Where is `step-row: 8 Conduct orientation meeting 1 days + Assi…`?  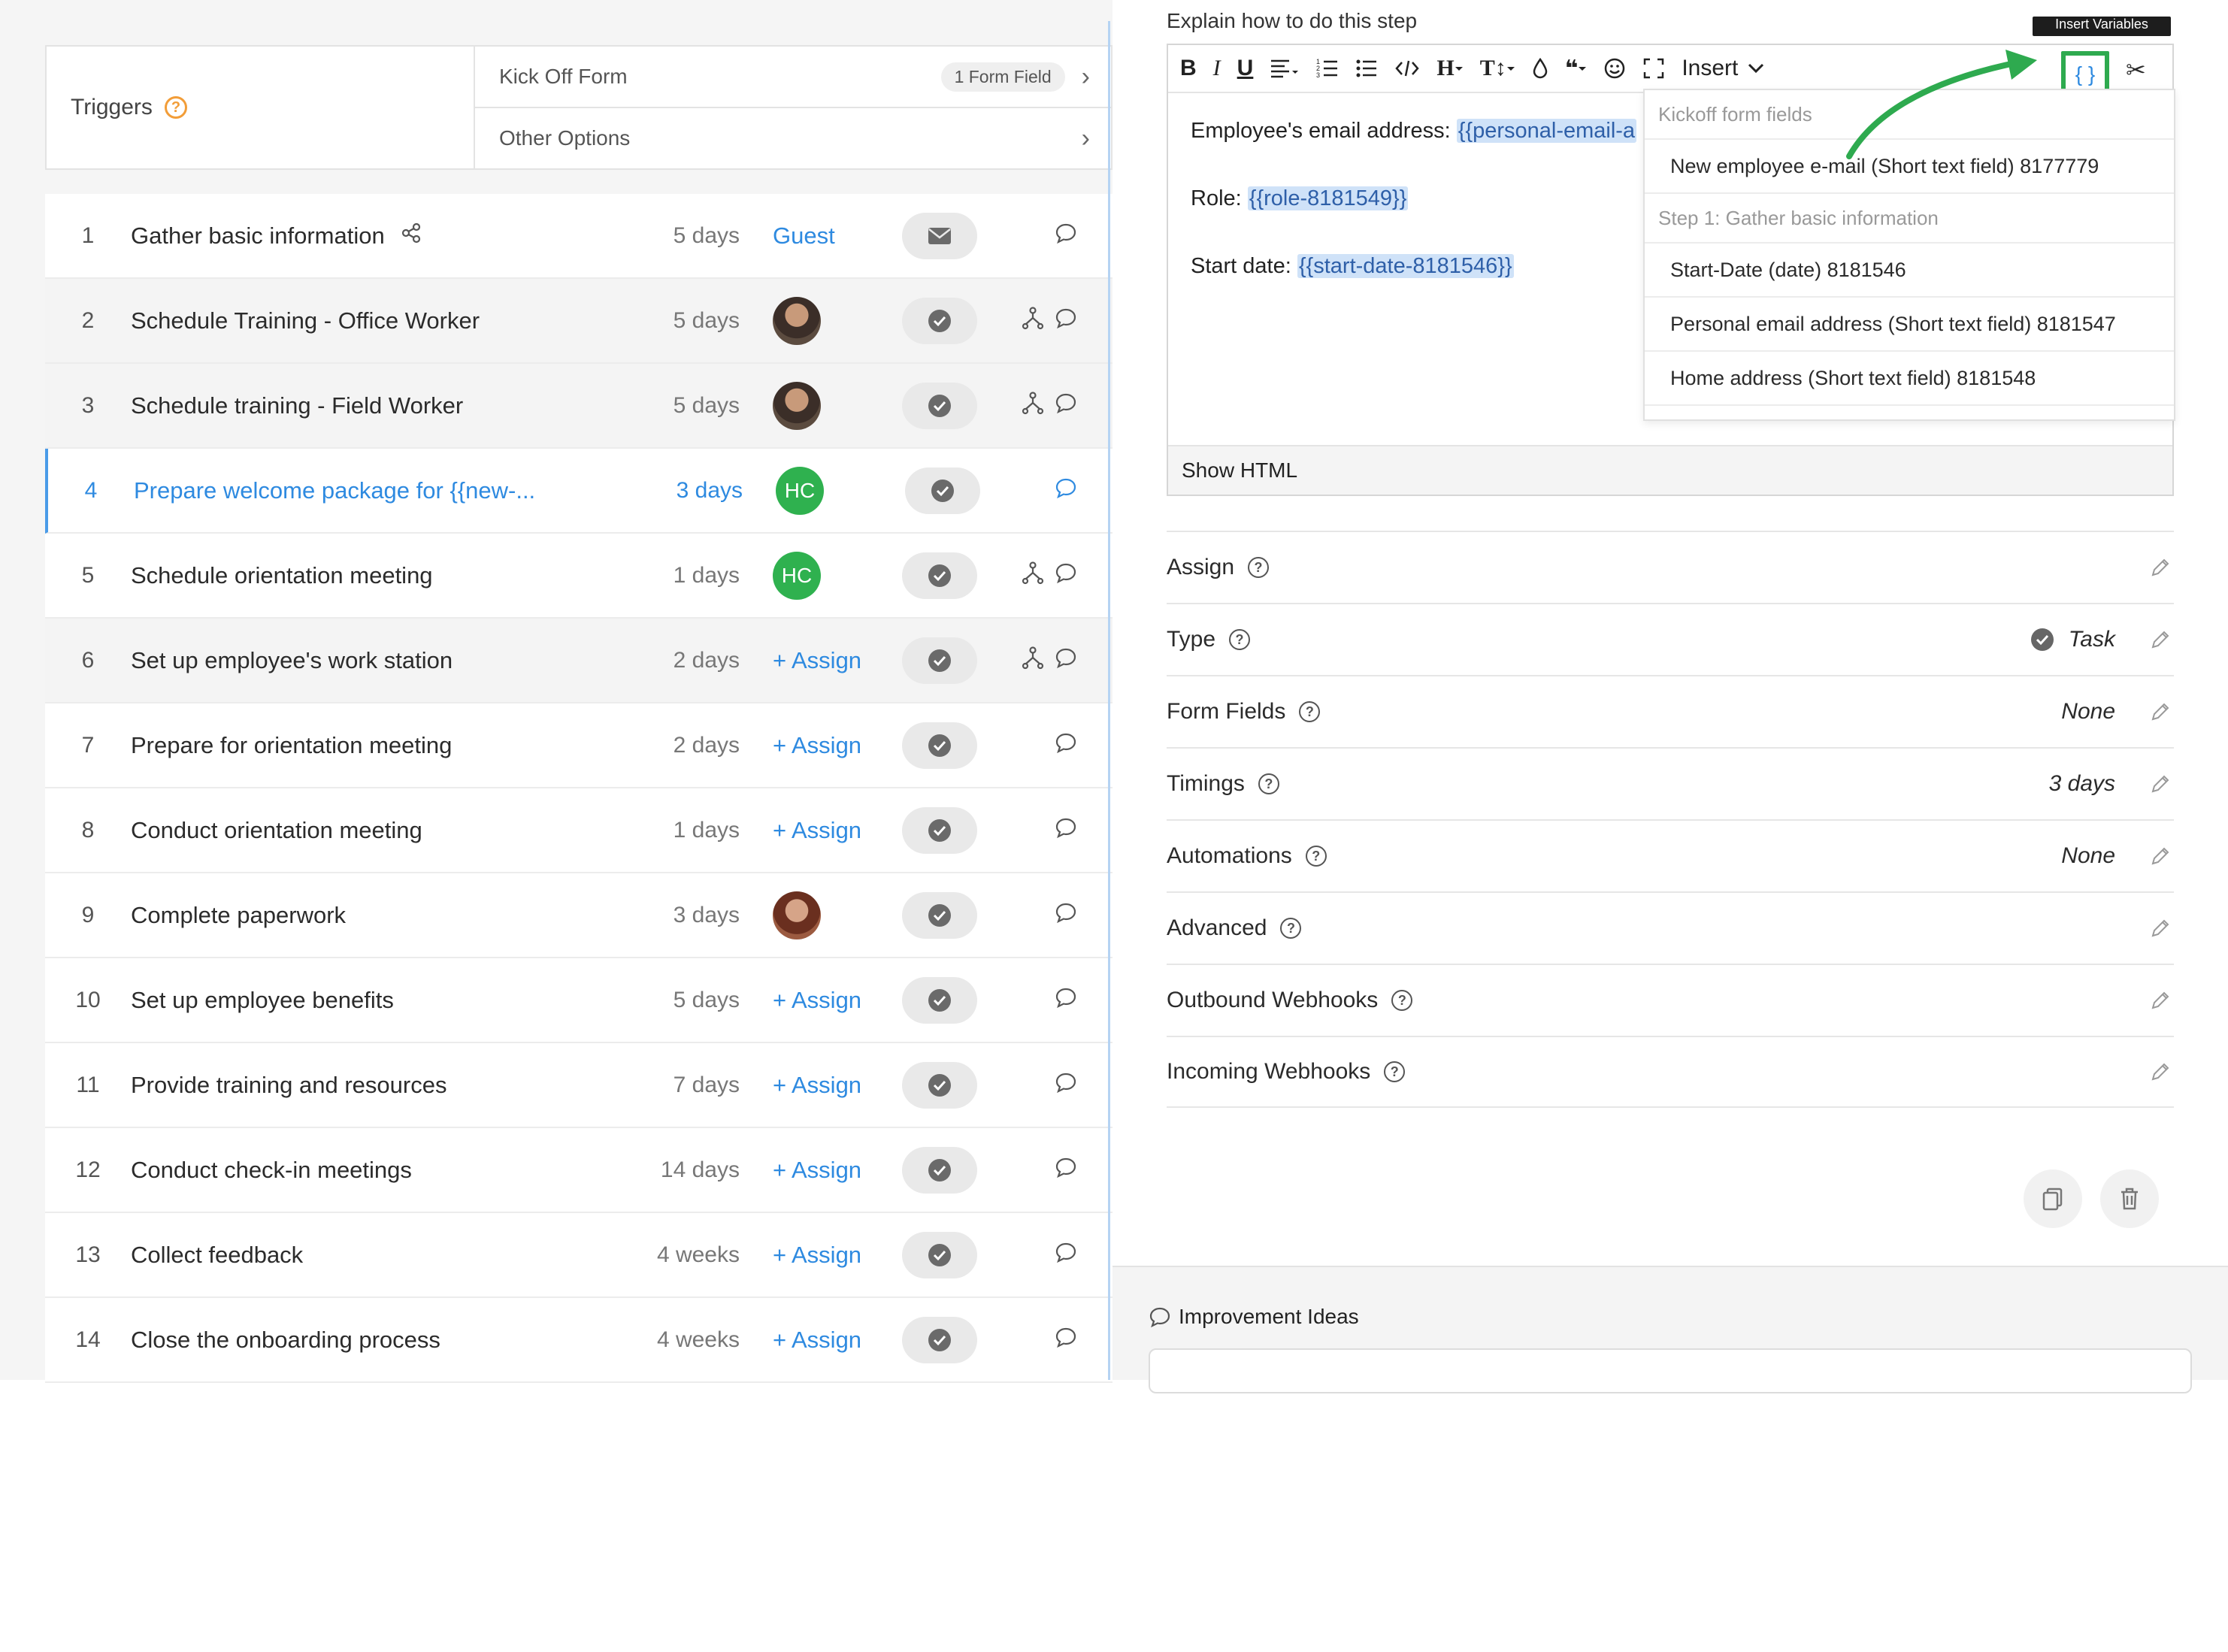
step-row: 8 Conduct orientation meeting 1 days + Assi… is located at coordinates (578, 830).